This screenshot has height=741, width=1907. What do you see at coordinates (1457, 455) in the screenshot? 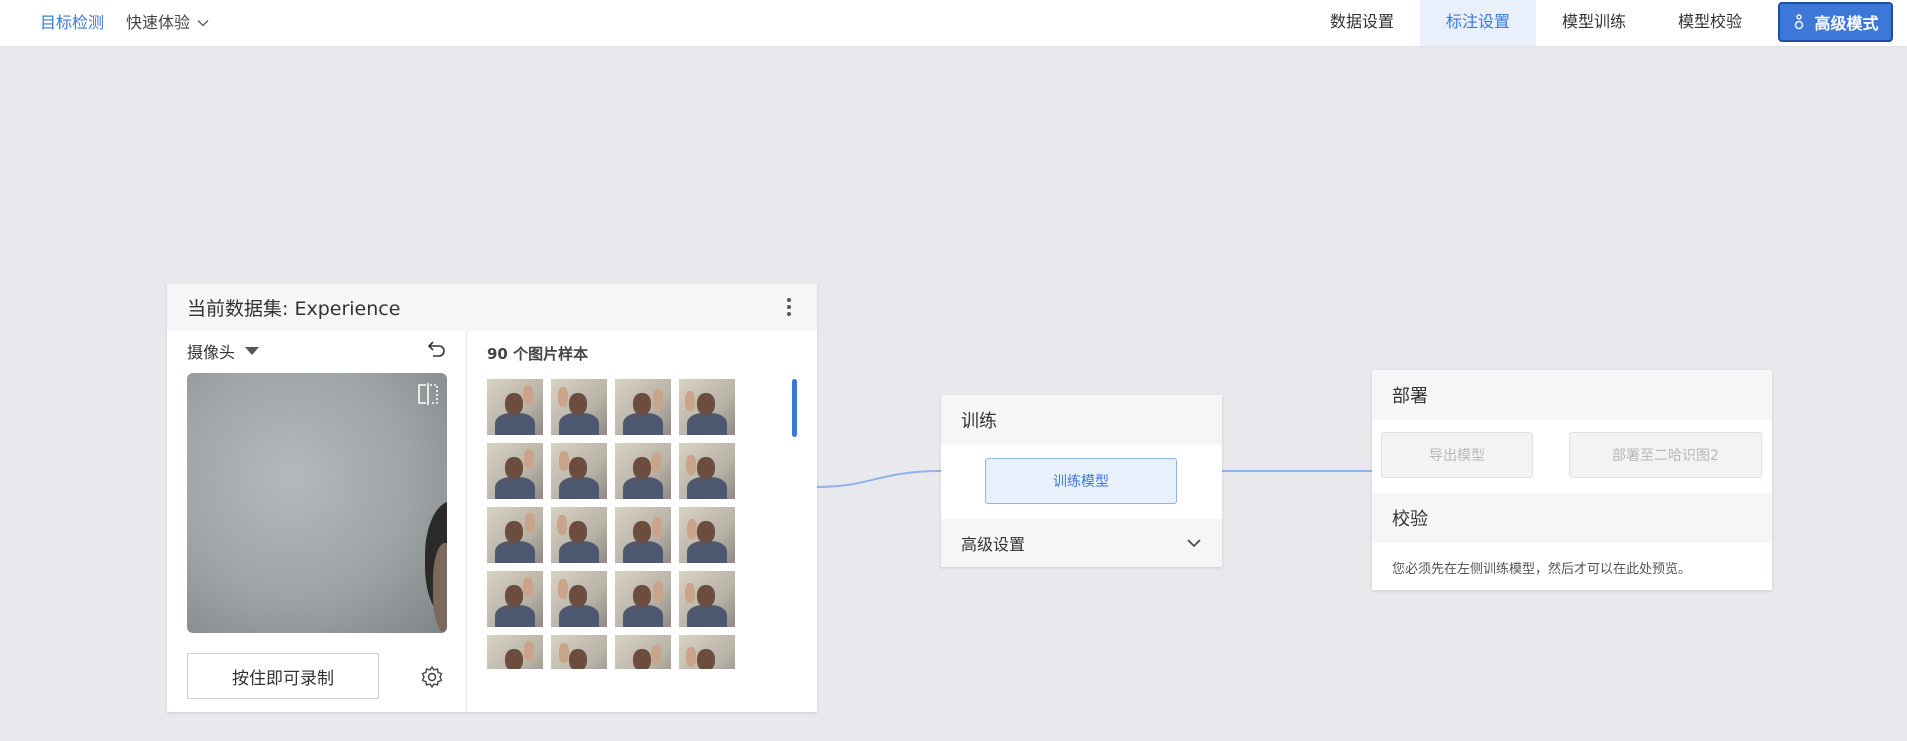
I see `export-model-button: 导出模型` at bounding box center [1457, 455].